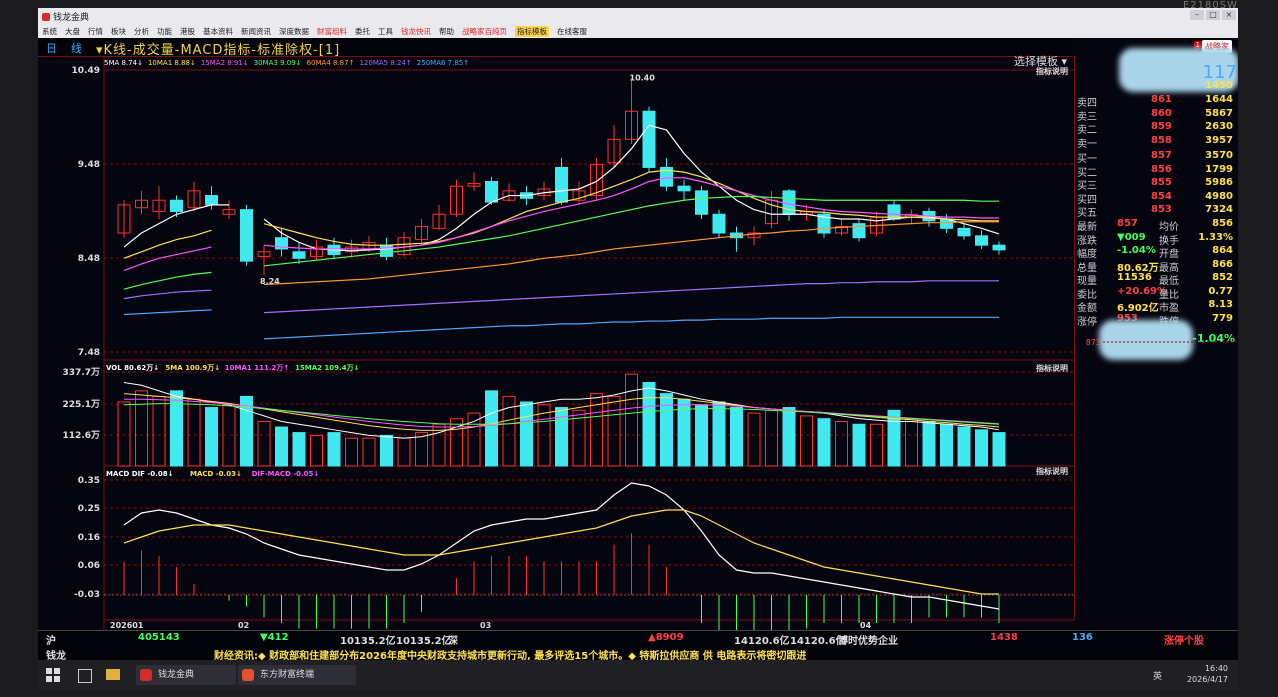 Image resolution: width=1278 pixels, height=697 pixels. I want to click on file-explorer-icon, so click(113, 674).